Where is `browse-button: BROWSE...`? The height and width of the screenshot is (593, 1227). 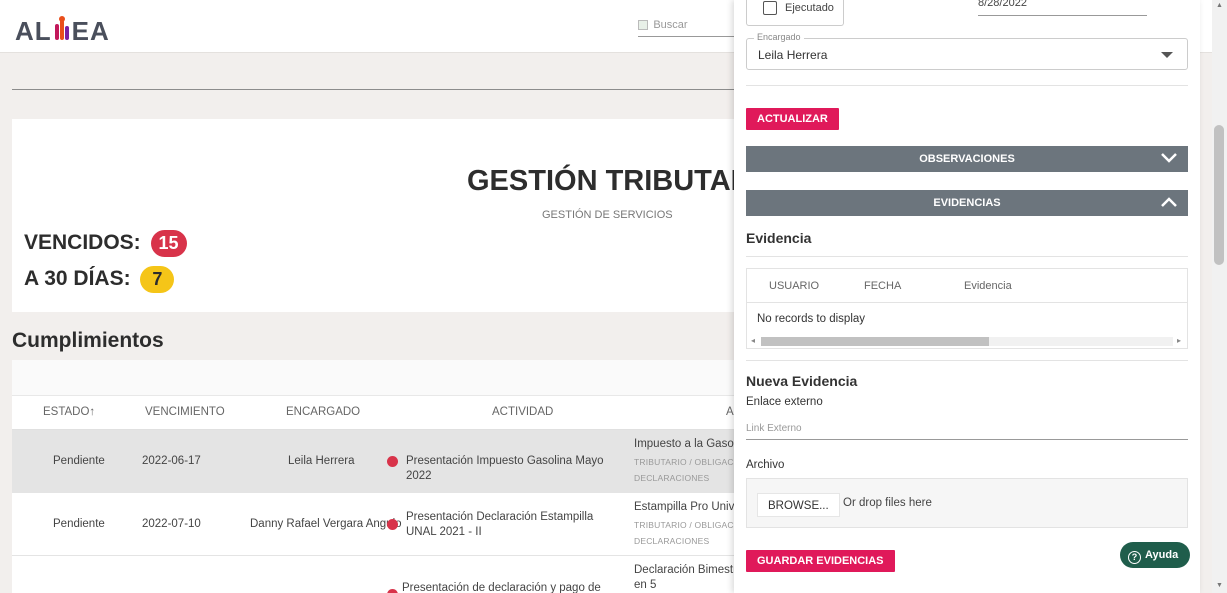
browse-button: BROWSE... is located at coordinates (798, 505).